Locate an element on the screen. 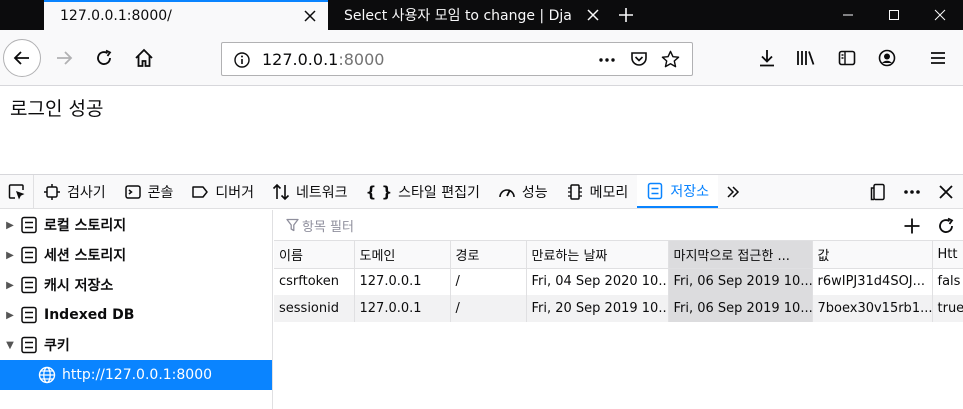 Image resolution: width=963 pixels, height=409 pixels. column-header-domain: 도메인 is located at coordinates (402, 255).